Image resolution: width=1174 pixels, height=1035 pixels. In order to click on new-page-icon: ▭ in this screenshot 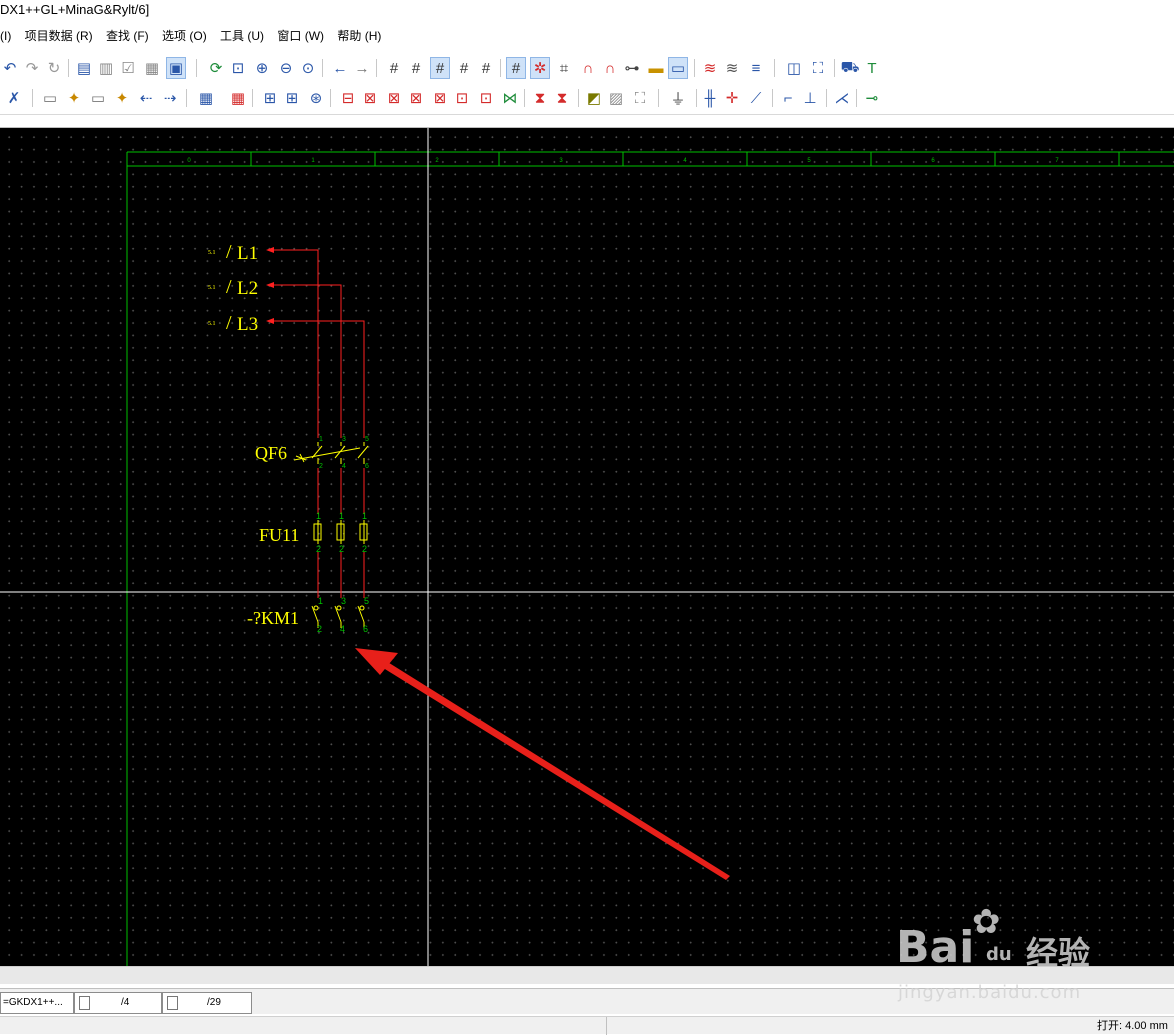, I will do `click(50, 98)`.